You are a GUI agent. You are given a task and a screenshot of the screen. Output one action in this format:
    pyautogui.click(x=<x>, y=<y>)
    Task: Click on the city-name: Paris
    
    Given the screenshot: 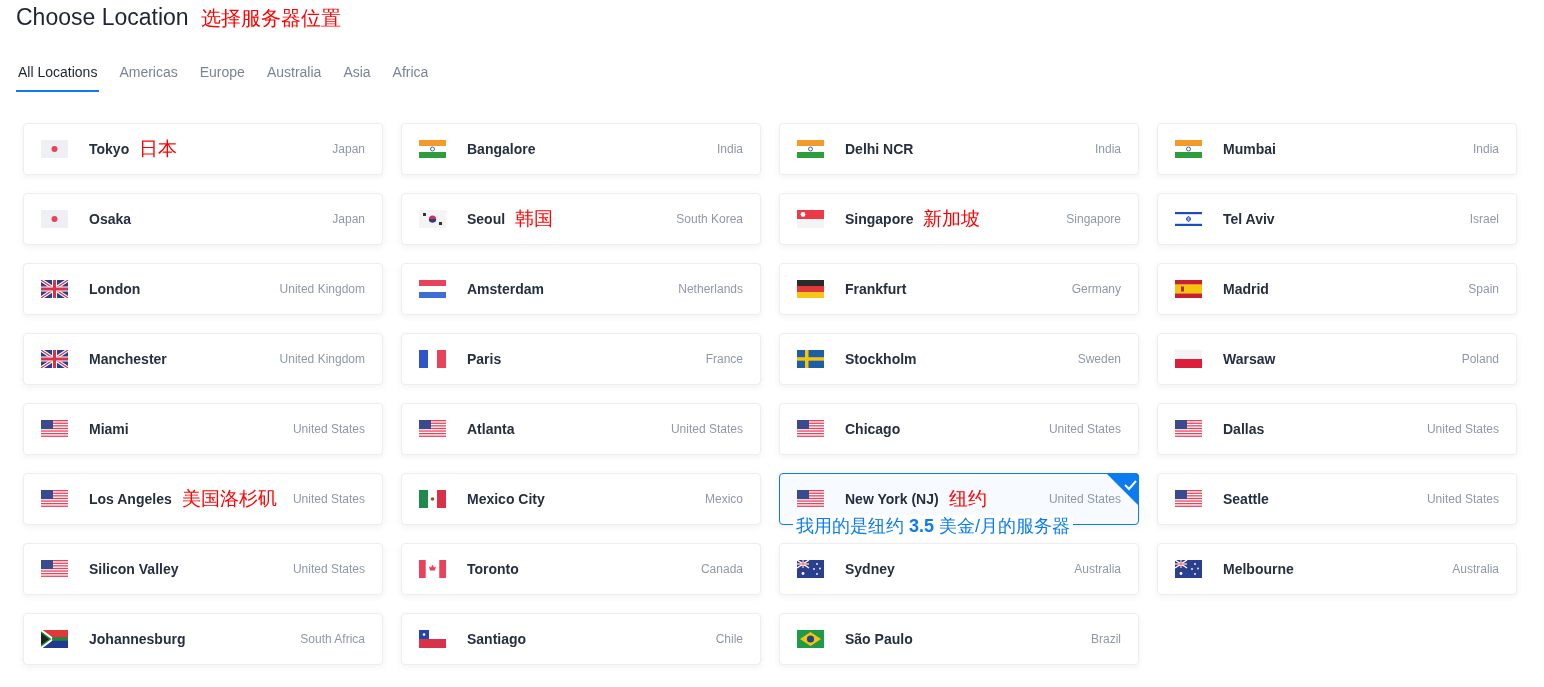 What is the action you would take?
    pyautogui.click(x=484, y=359)
    